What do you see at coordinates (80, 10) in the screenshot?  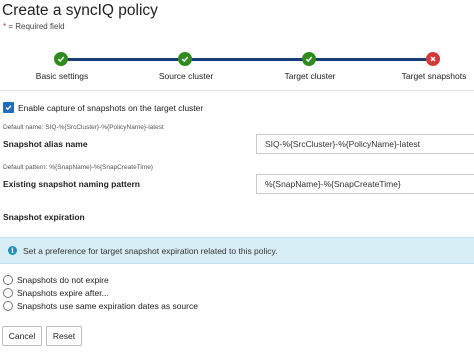 I see `page-title: Create a syncIQ policy` at bounding box center [80, 10].